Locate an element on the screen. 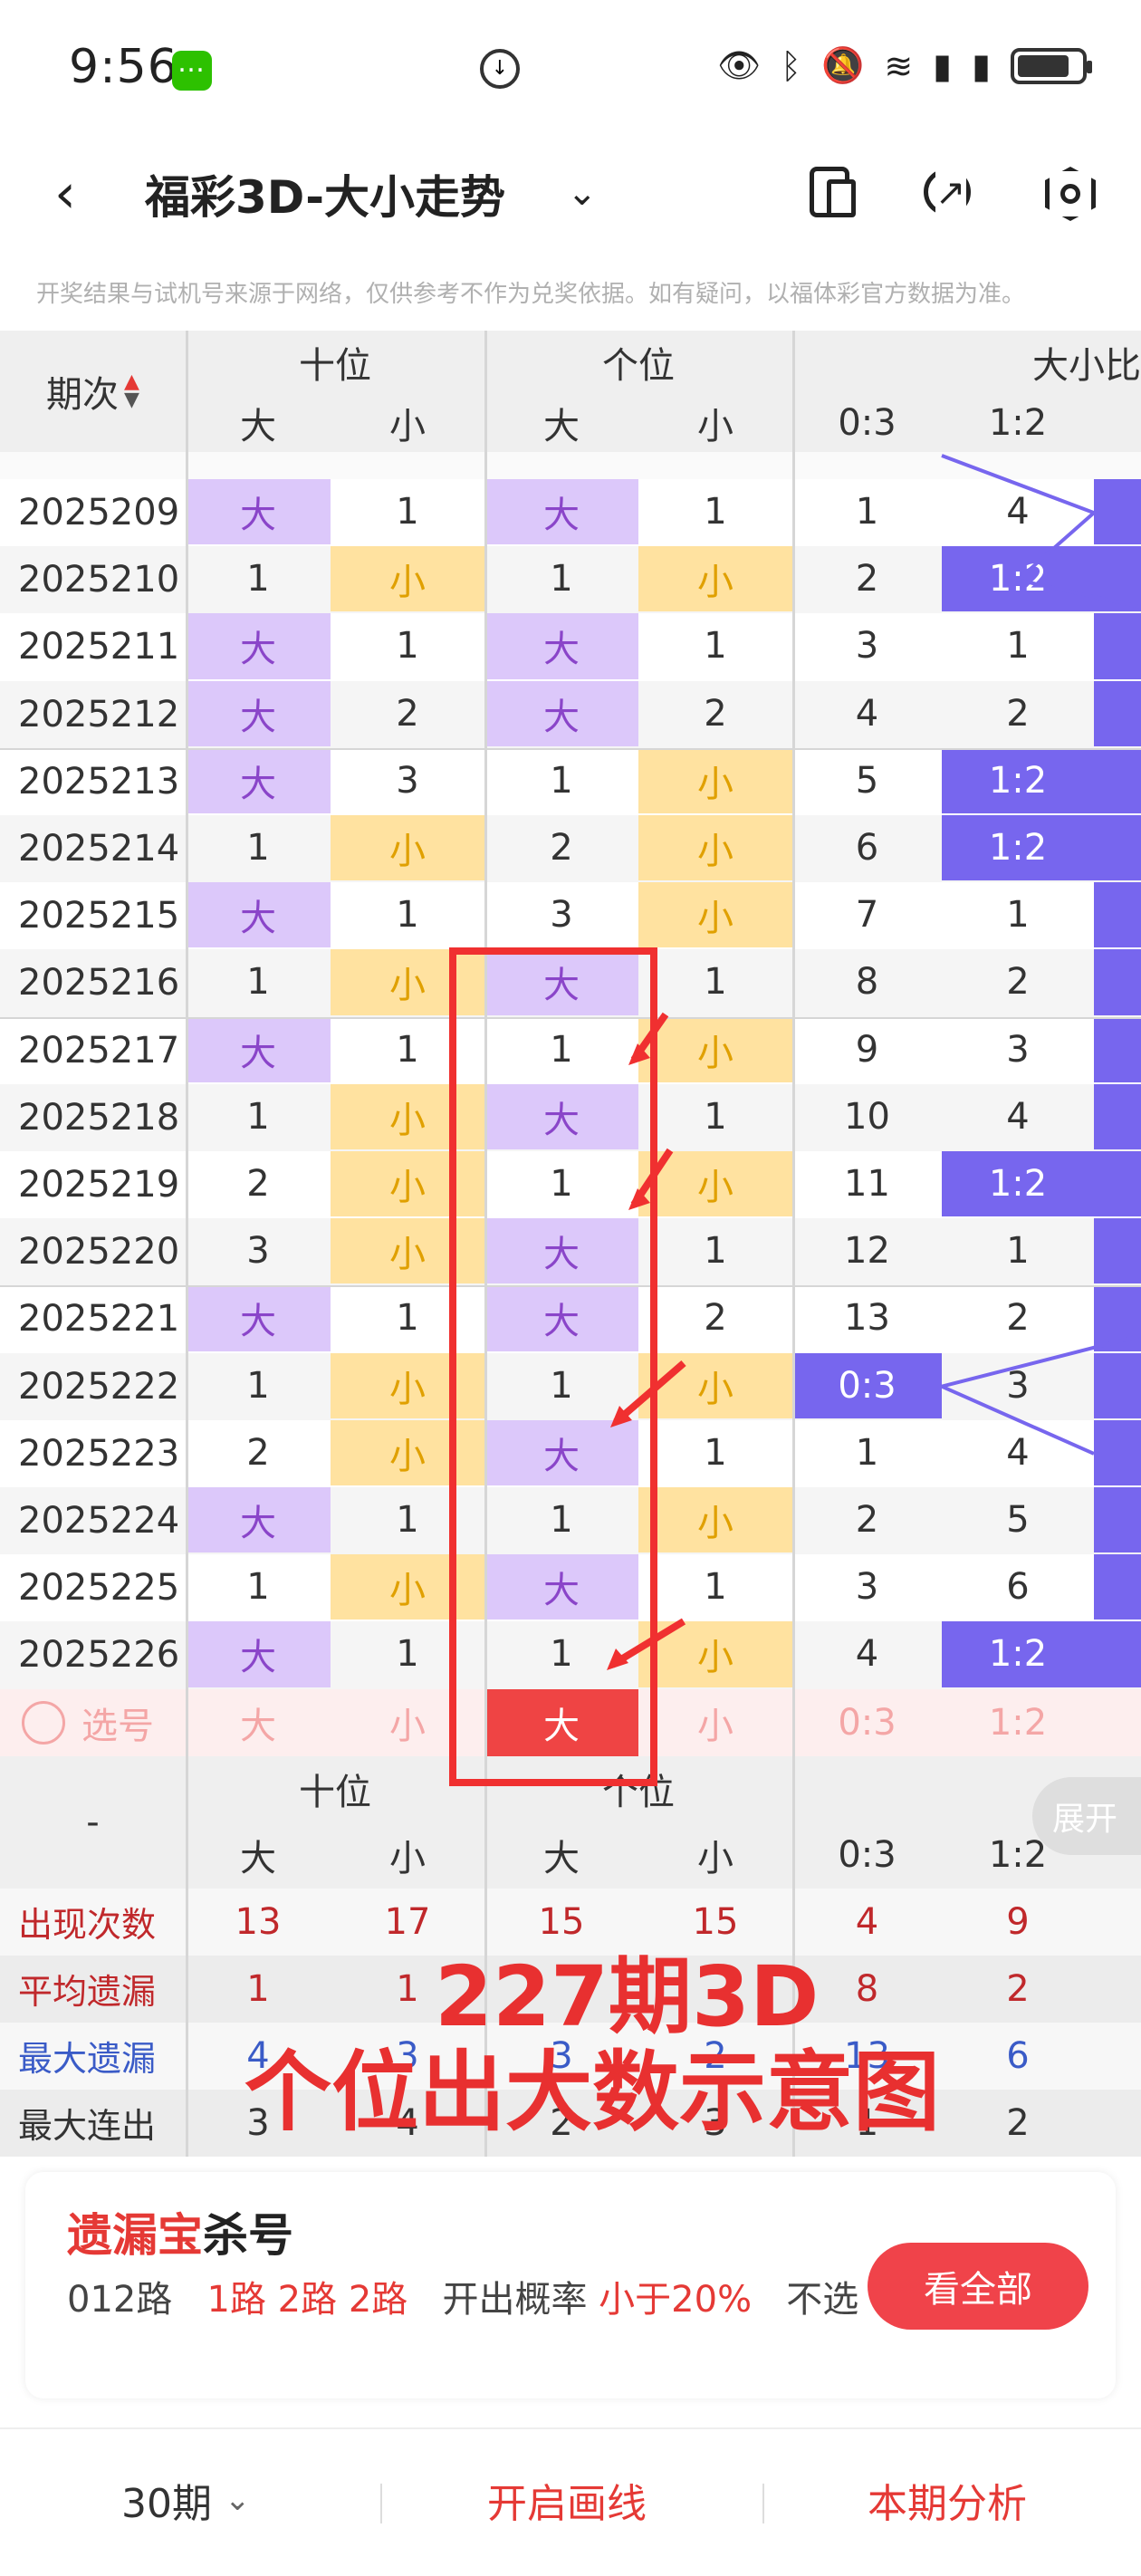  annotation-arrow is located at coordinates (650, 1393).